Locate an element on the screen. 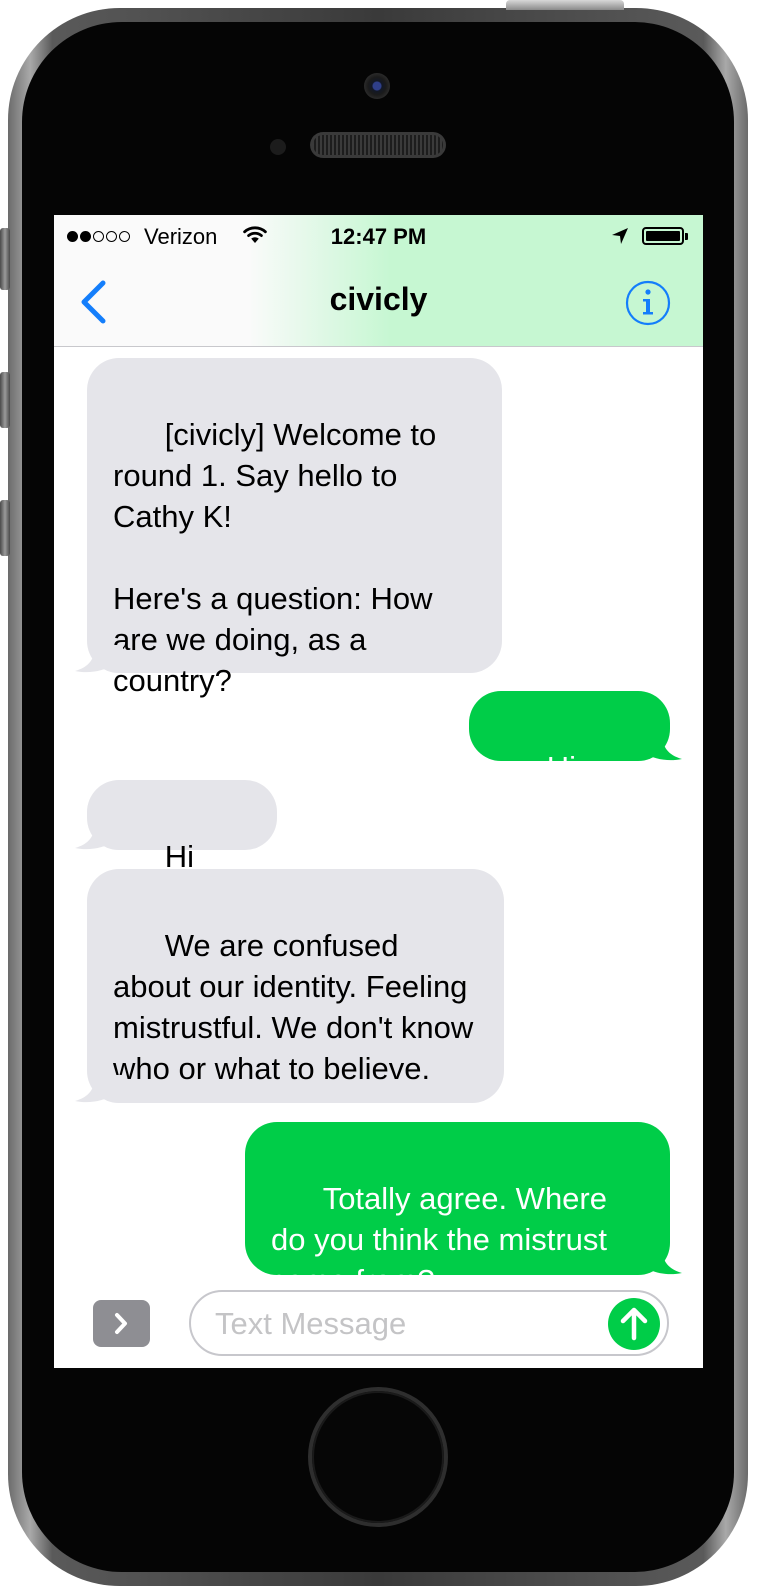 This screenshot has width=760, height=1594. earpiece-speaker is located at coordinates (378, 145).